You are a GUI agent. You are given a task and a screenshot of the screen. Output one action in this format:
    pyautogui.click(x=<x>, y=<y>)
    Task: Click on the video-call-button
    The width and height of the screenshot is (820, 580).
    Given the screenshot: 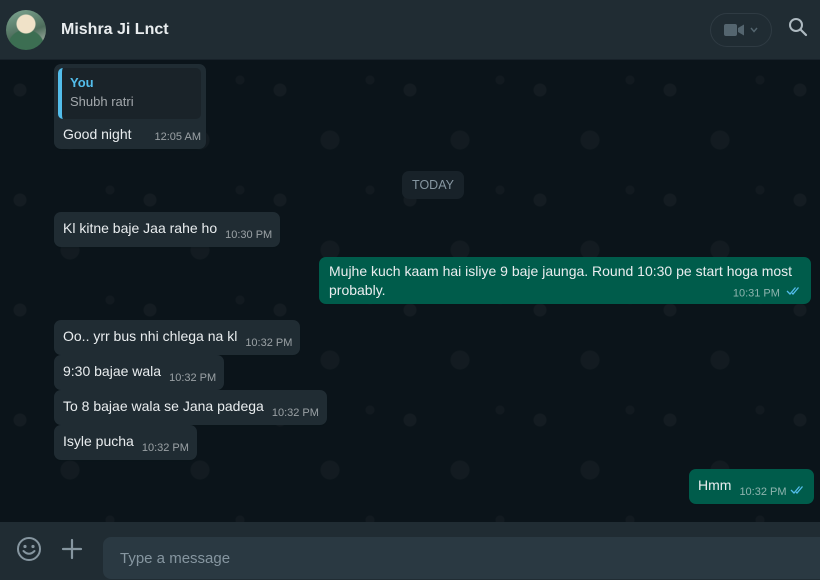 What is the action you would take?
    pyautogui.click(x=741, y=29)
    